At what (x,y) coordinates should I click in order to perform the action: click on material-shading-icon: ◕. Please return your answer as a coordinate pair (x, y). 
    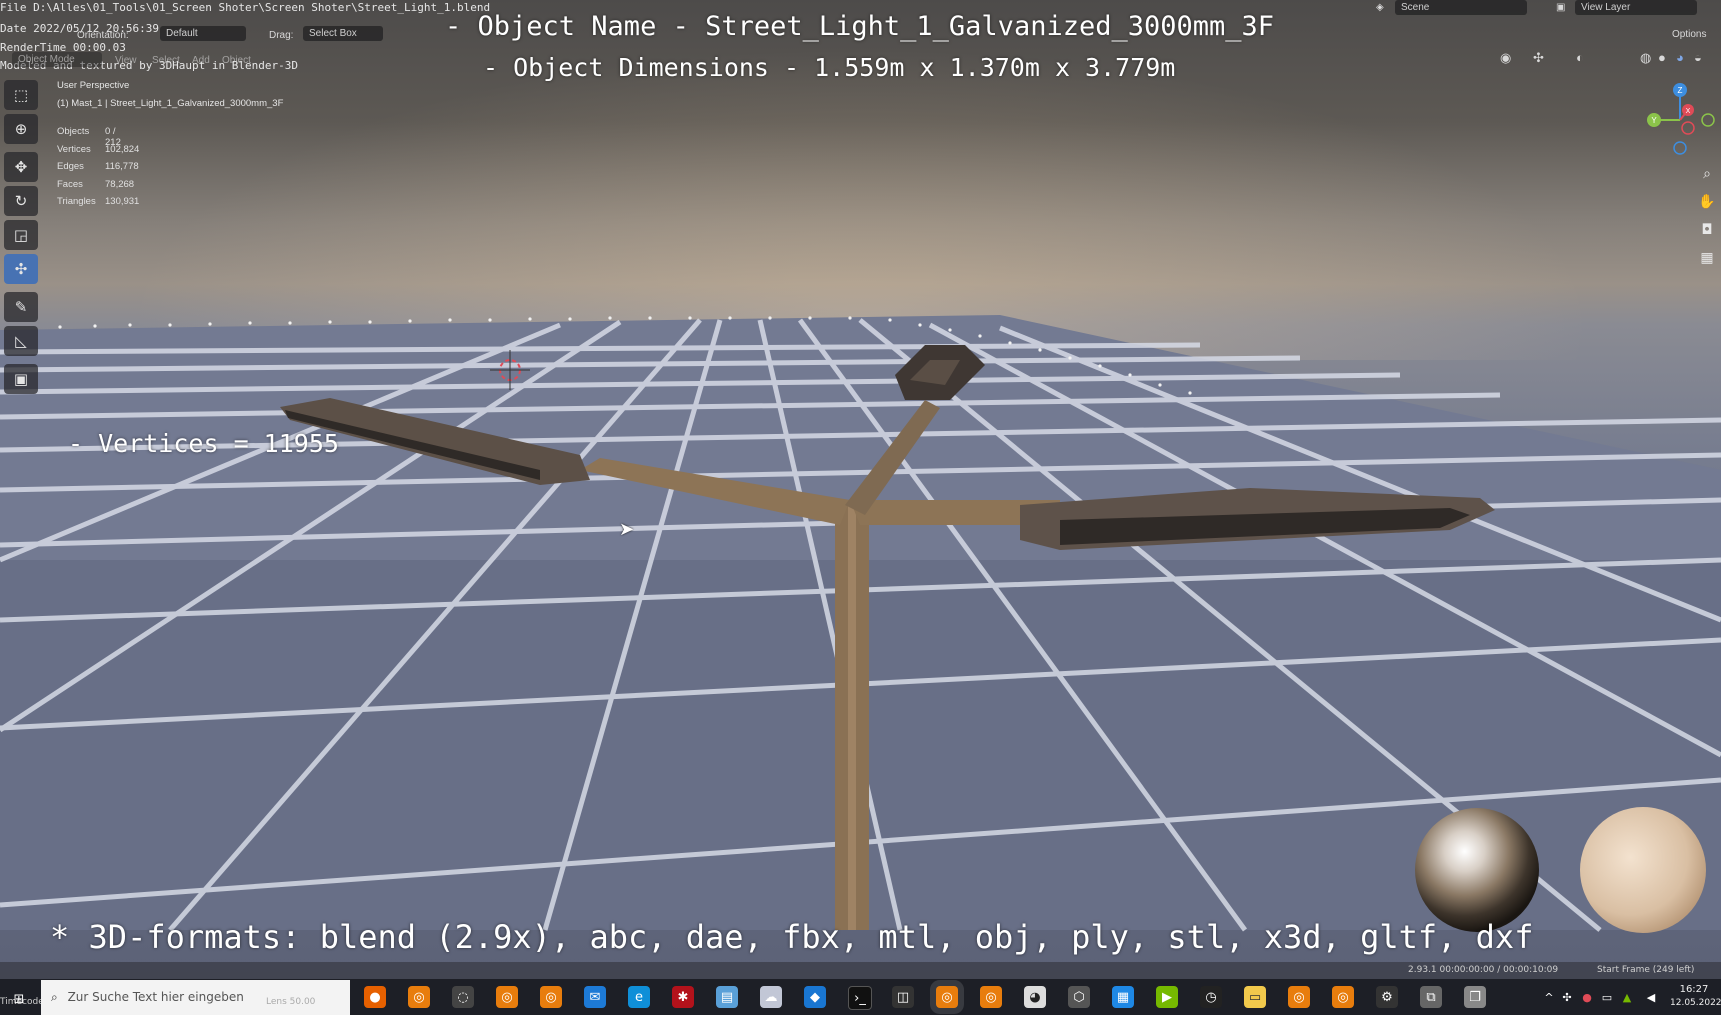
    Looking at the image, I should click on (1680, 57).